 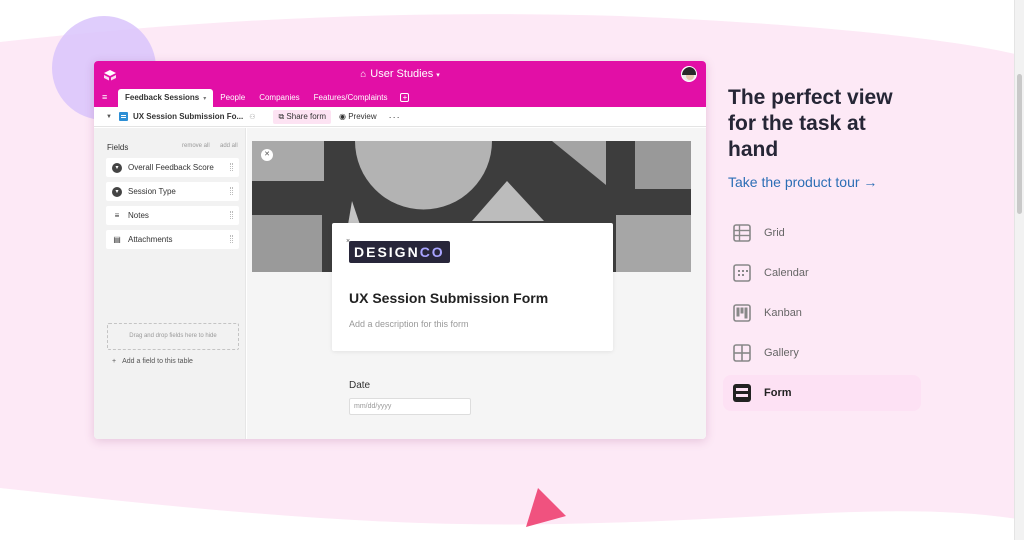 What do you see at coordinates (395, 117) in the screenshot?
I see `more-options-button: ···` at bounding box center [395, 117].